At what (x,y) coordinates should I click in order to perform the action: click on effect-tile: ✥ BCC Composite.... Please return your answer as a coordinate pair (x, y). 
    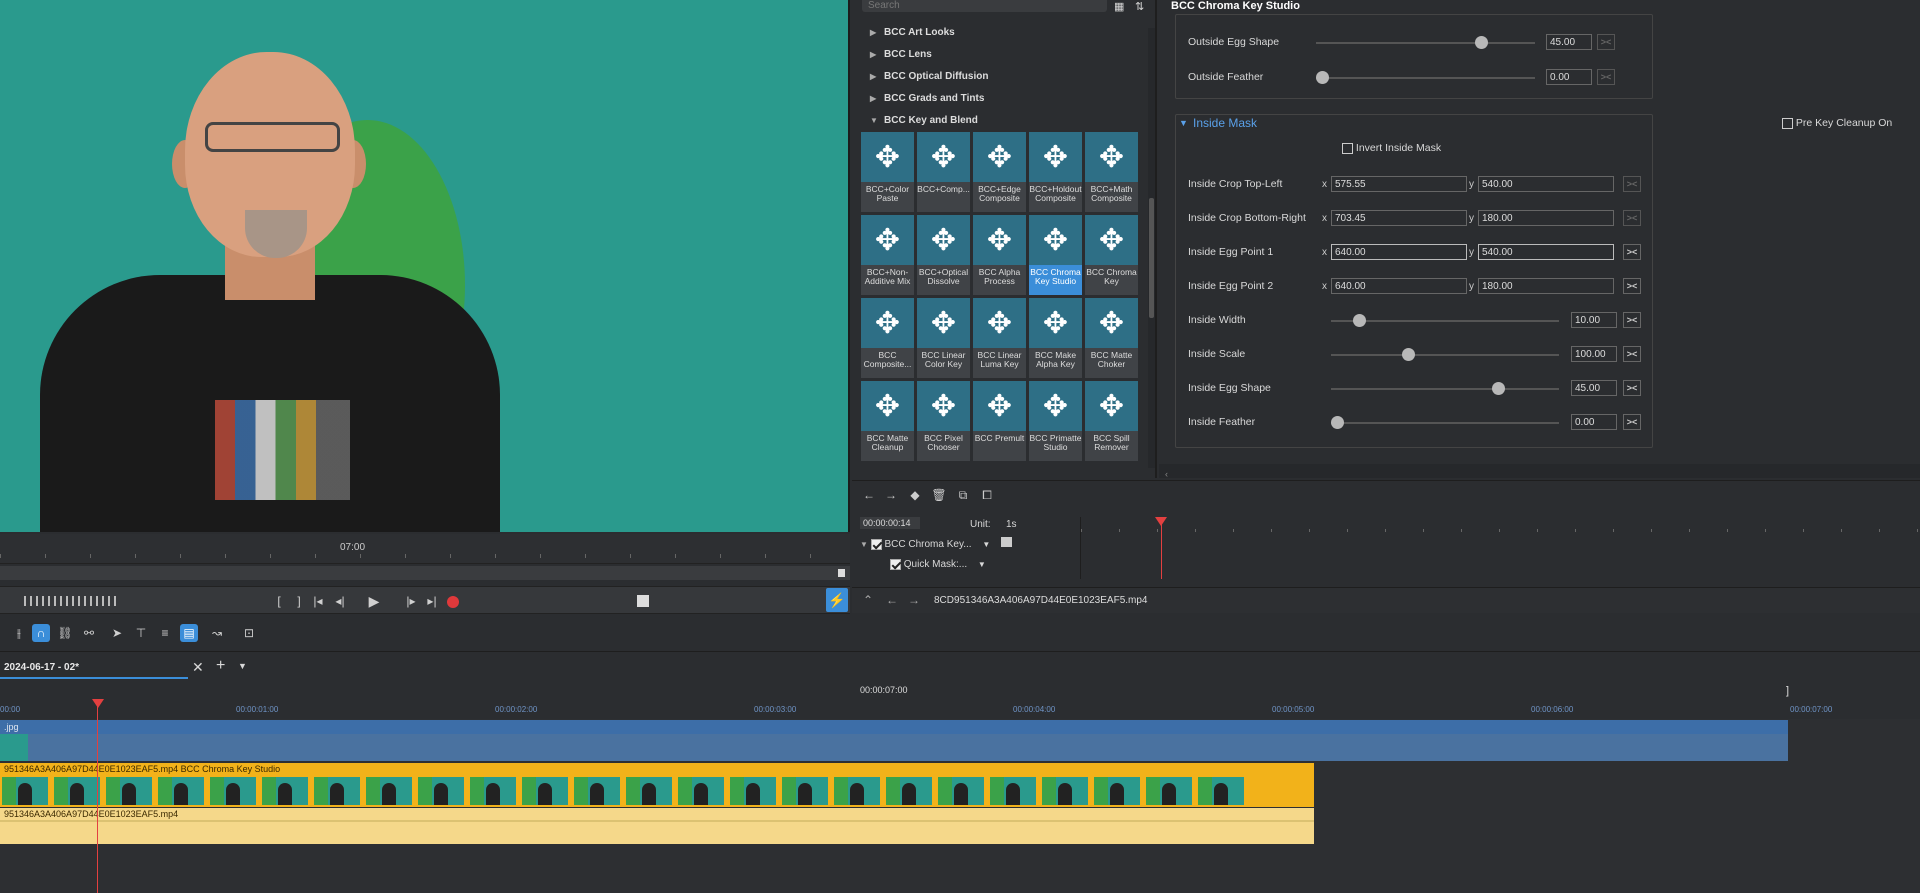
    Looking at the image, I should click on (887, 338).